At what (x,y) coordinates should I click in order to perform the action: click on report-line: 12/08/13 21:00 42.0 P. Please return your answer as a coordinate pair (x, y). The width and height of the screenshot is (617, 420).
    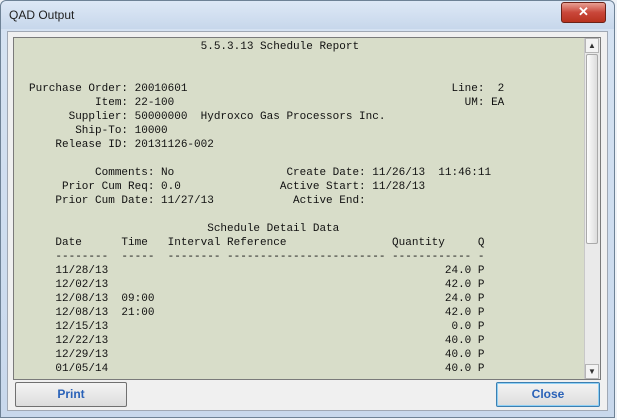
    Looking at the image, I should click on (257, 313).